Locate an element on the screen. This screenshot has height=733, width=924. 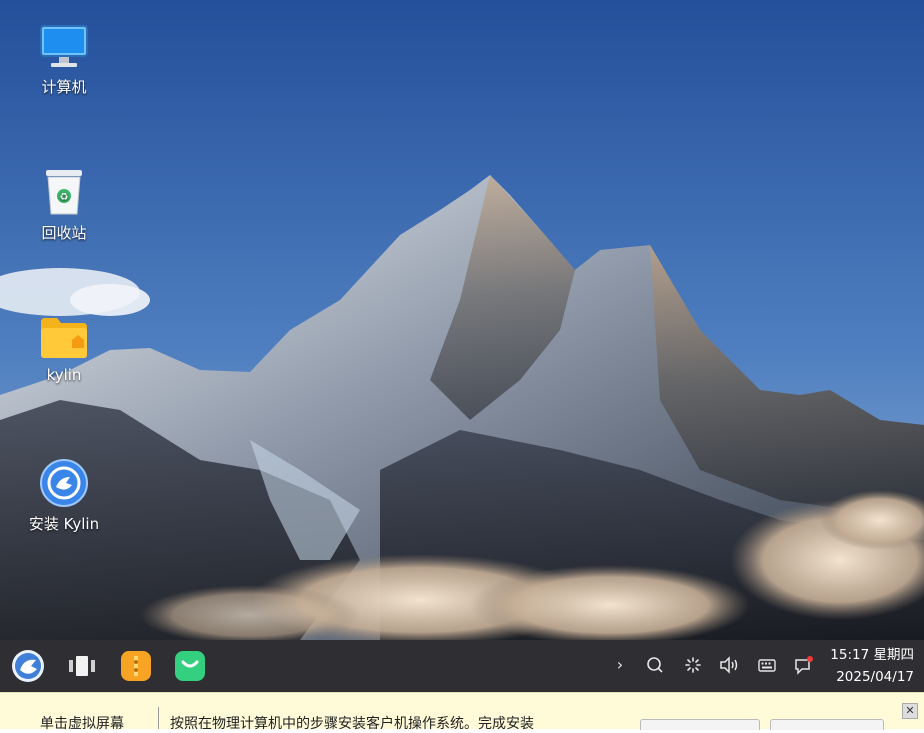
software-store-icon is located at coordinates (190, 666).